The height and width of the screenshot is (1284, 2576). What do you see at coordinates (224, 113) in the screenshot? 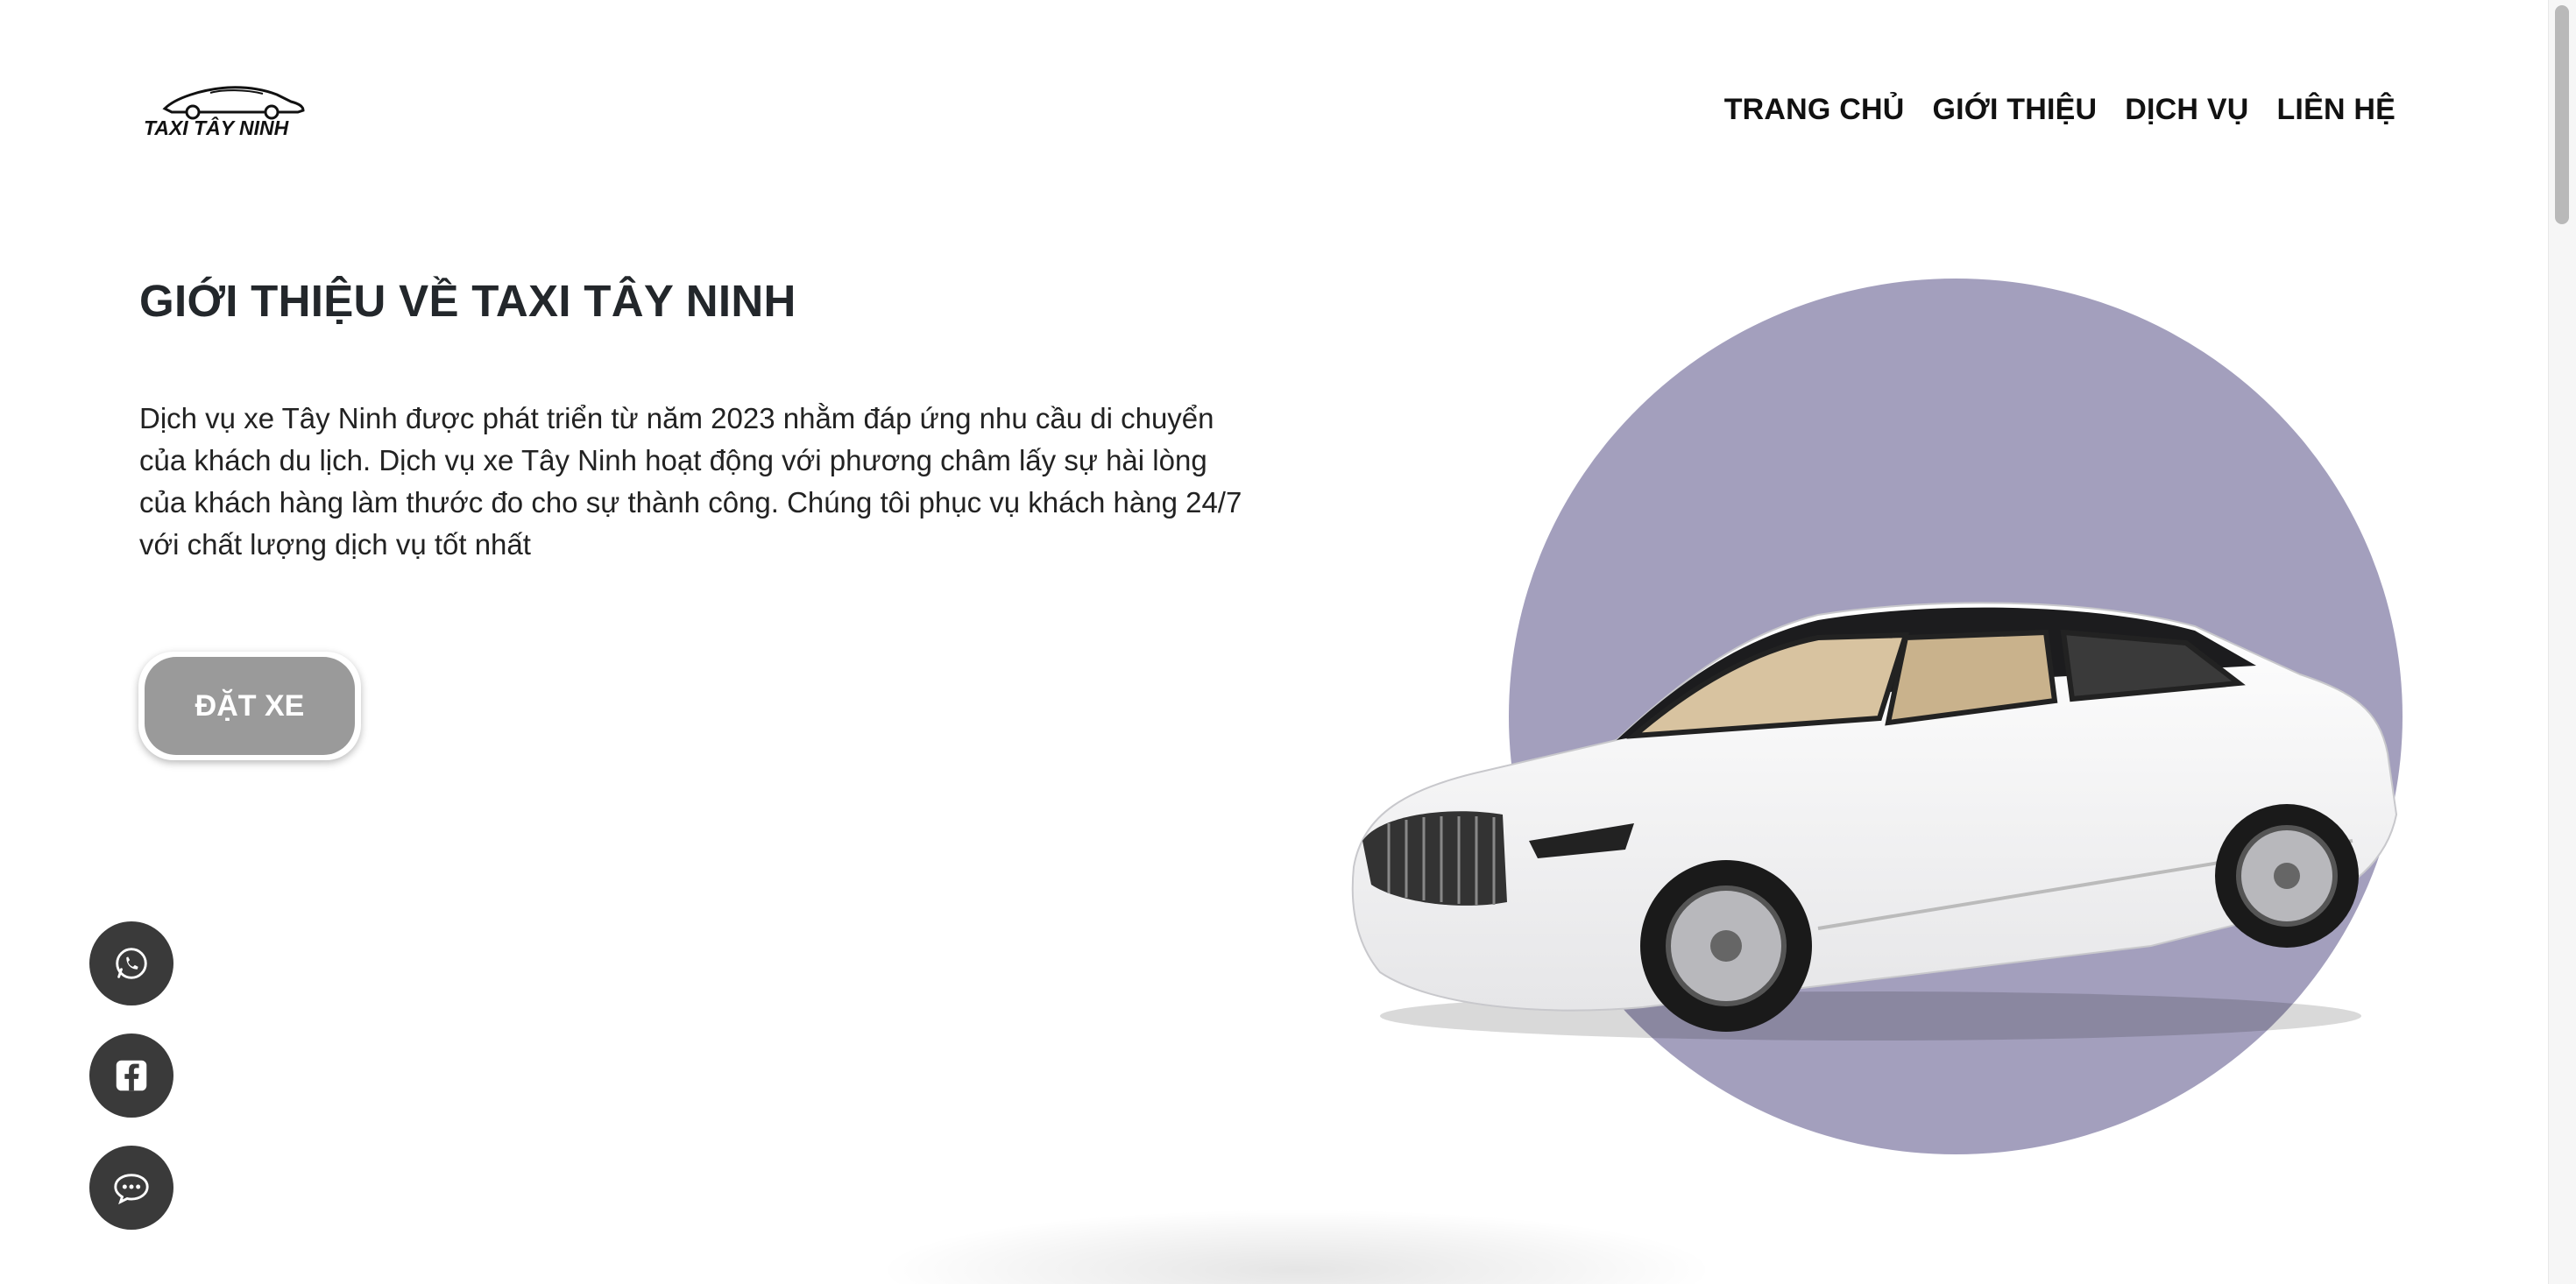
I see `logo-car-icon: TAXI TÂY NINH` at bounding box center [224, 113].